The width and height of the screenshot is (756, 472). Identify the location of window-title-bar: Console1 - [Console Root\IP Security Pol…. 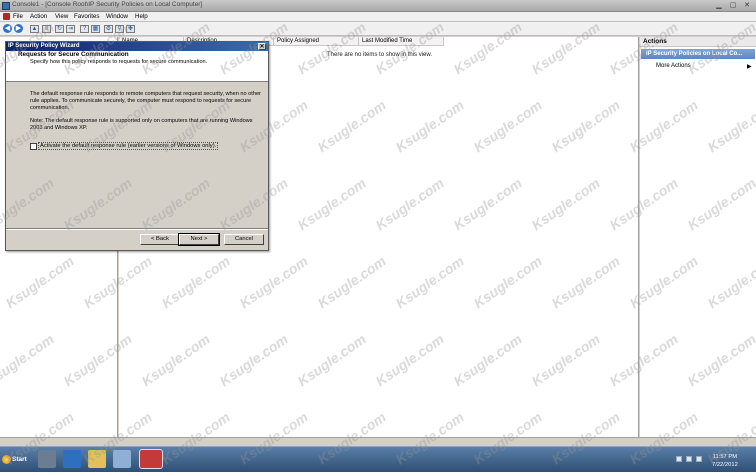
(378, 6).